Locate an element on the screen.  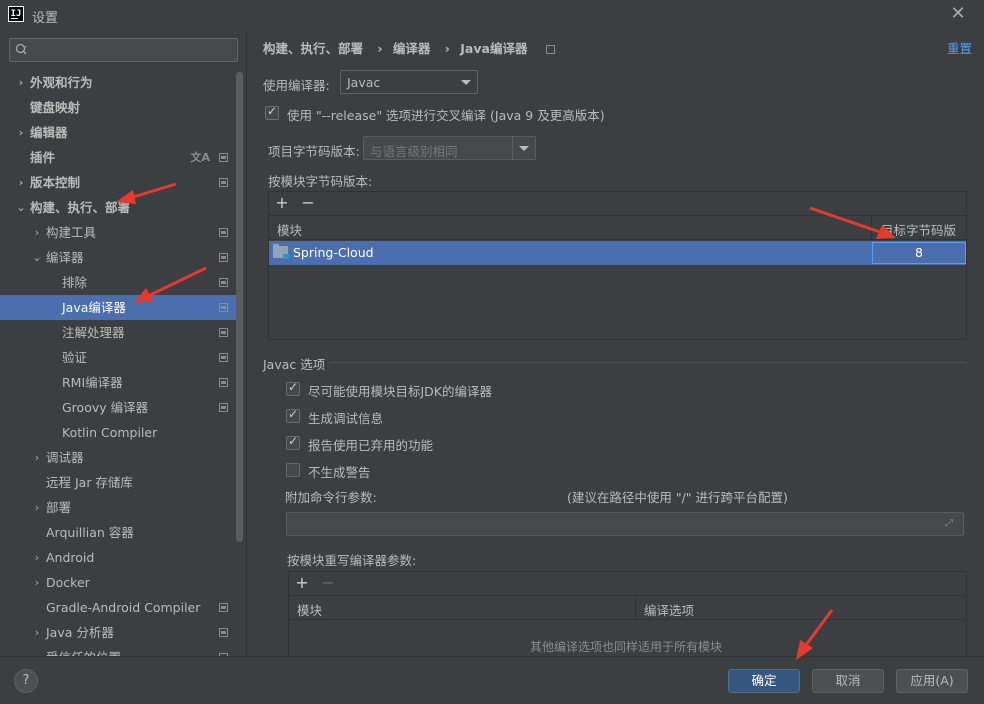
javac-option-row: 生成调试信息 is located at coordinates (486, 417).